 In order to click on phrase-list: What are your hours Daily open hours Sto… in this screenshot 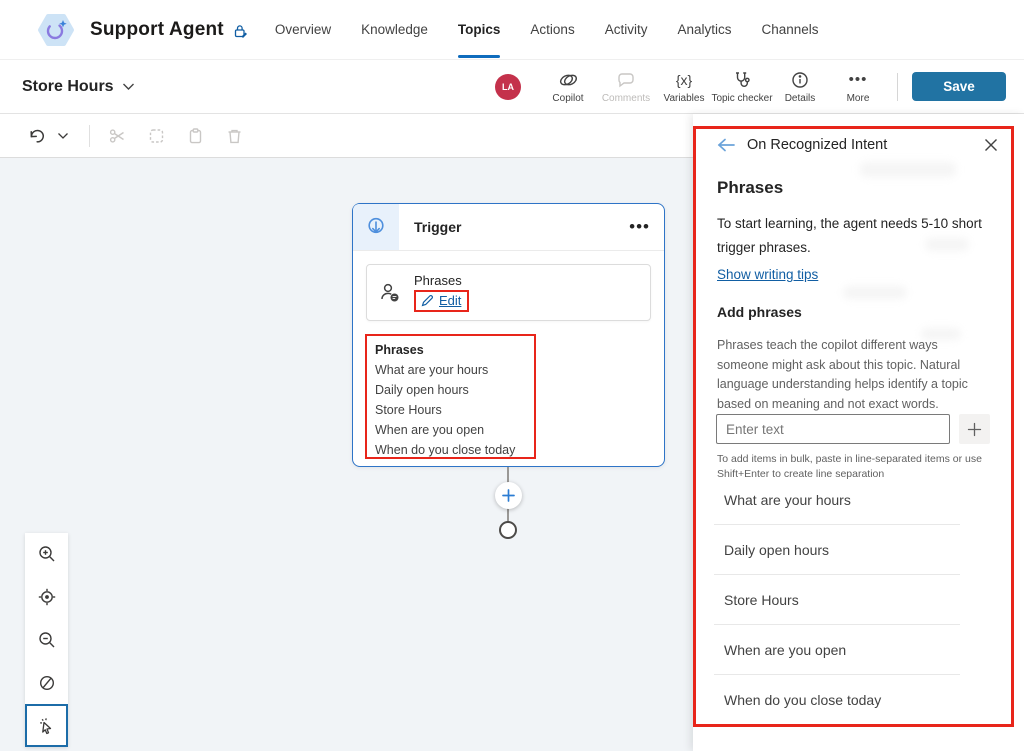, I will do `click(837, 600)`.